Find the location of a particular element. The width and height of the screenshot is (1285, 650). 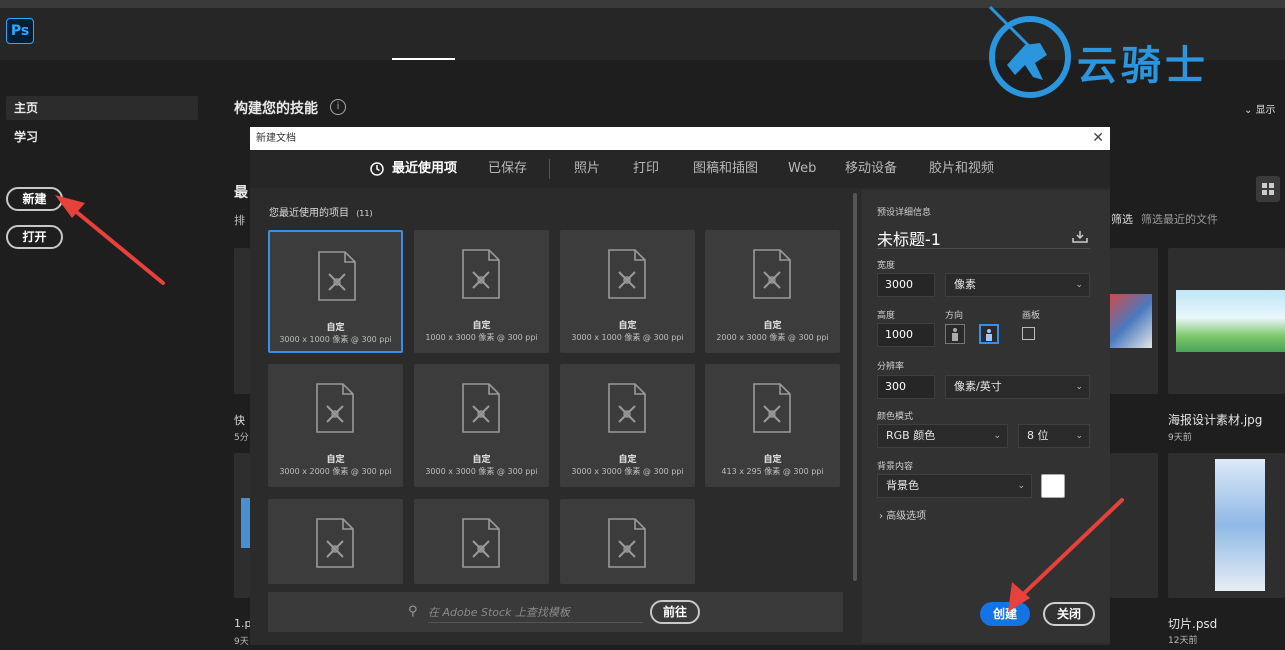

tab-print: 打印 is located at coordinates (646, 169).